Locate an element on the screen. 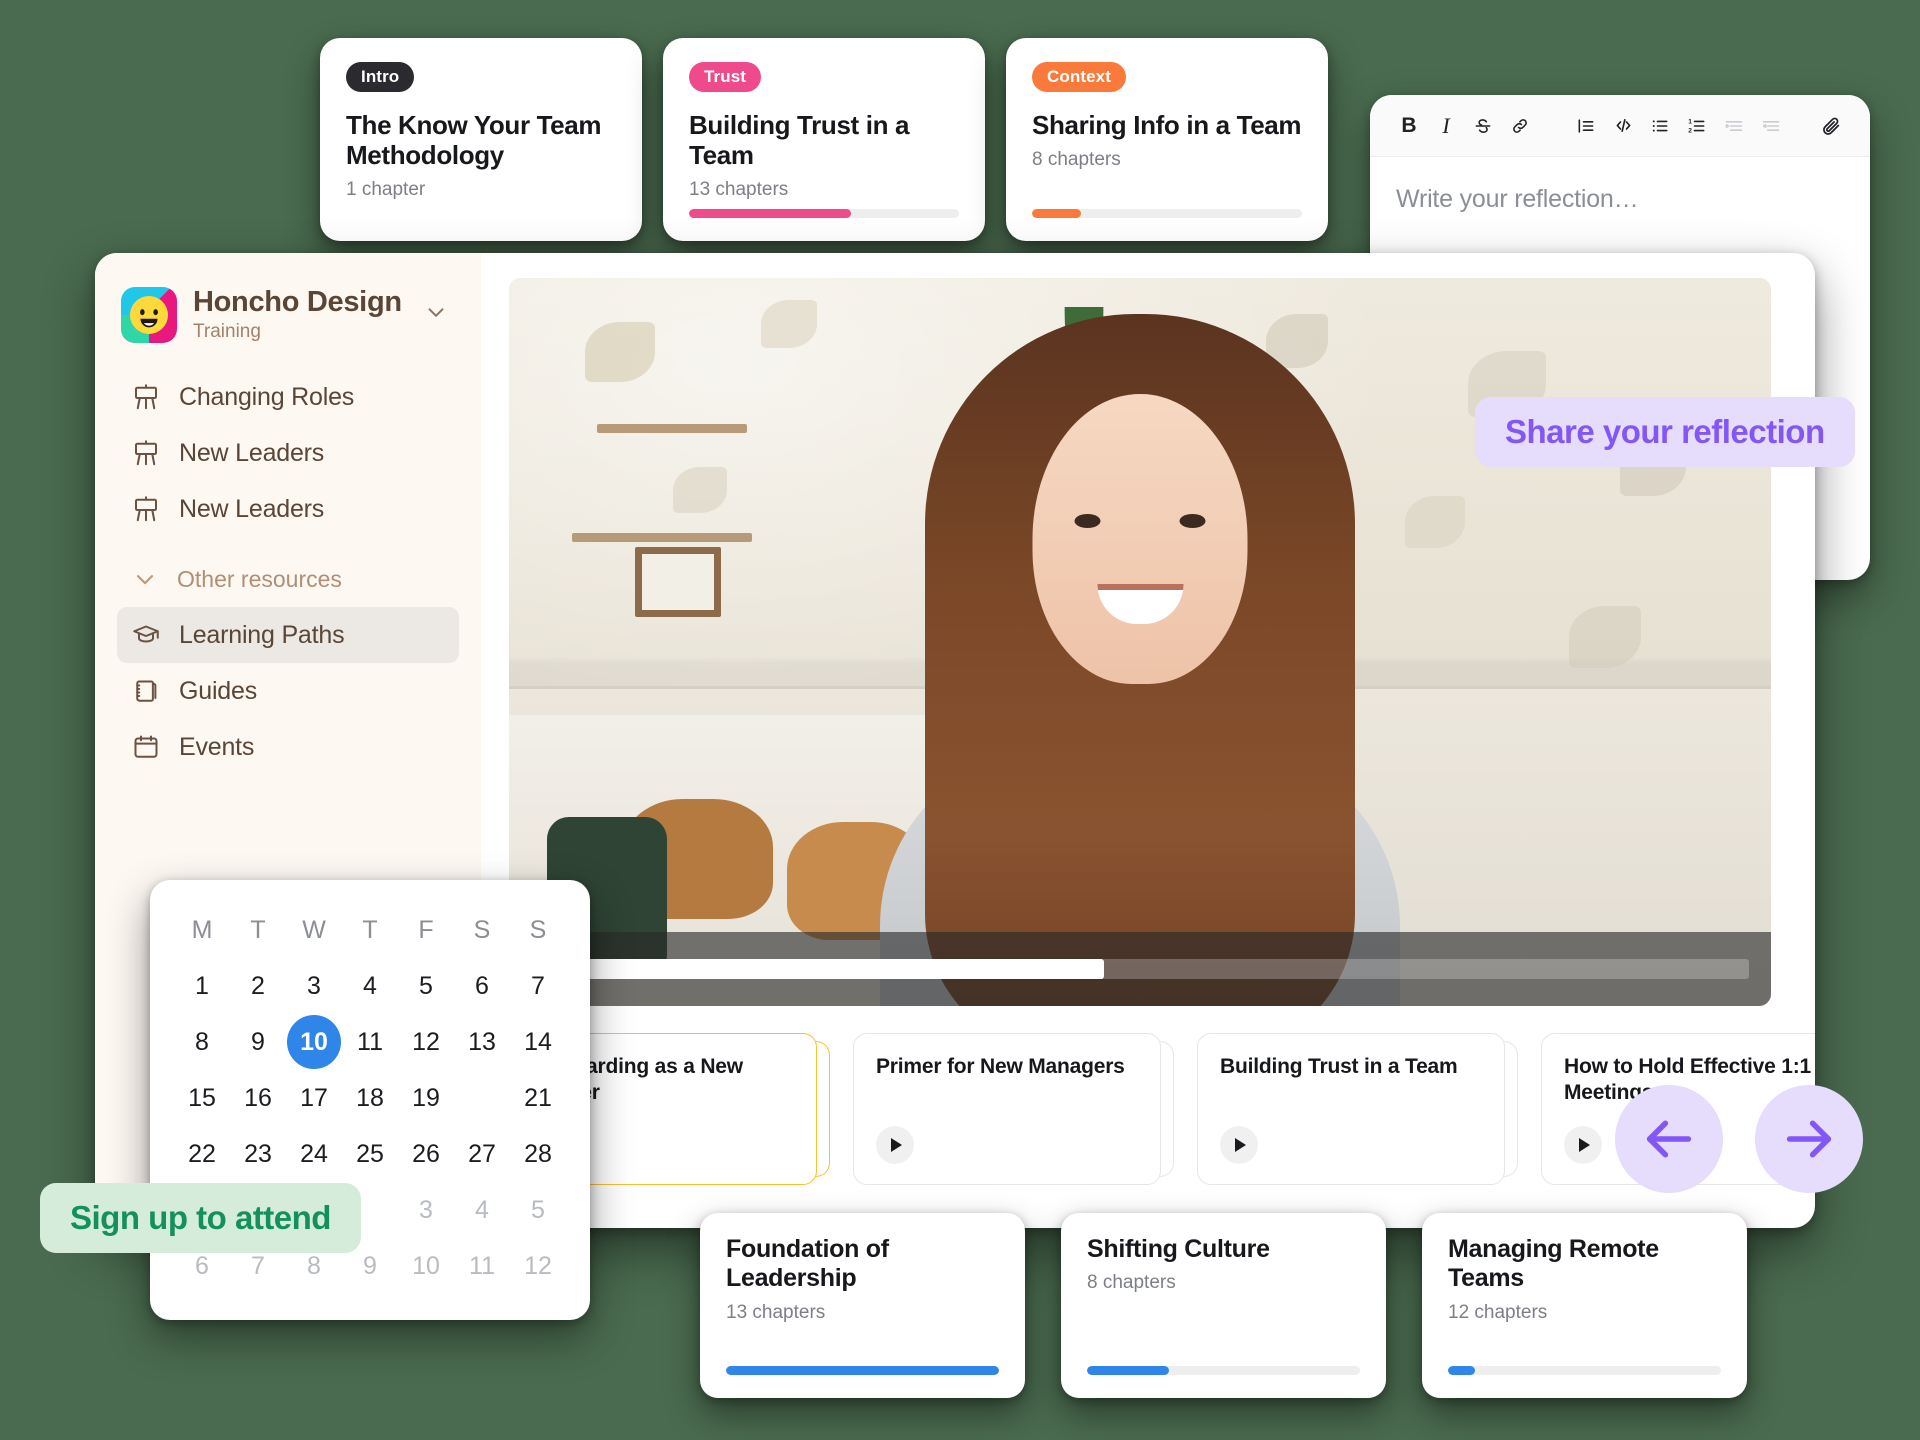 The width and height of the screenshot is (1920, 1440). sidebar-item-events: Events is located at coordinates (288, 747).